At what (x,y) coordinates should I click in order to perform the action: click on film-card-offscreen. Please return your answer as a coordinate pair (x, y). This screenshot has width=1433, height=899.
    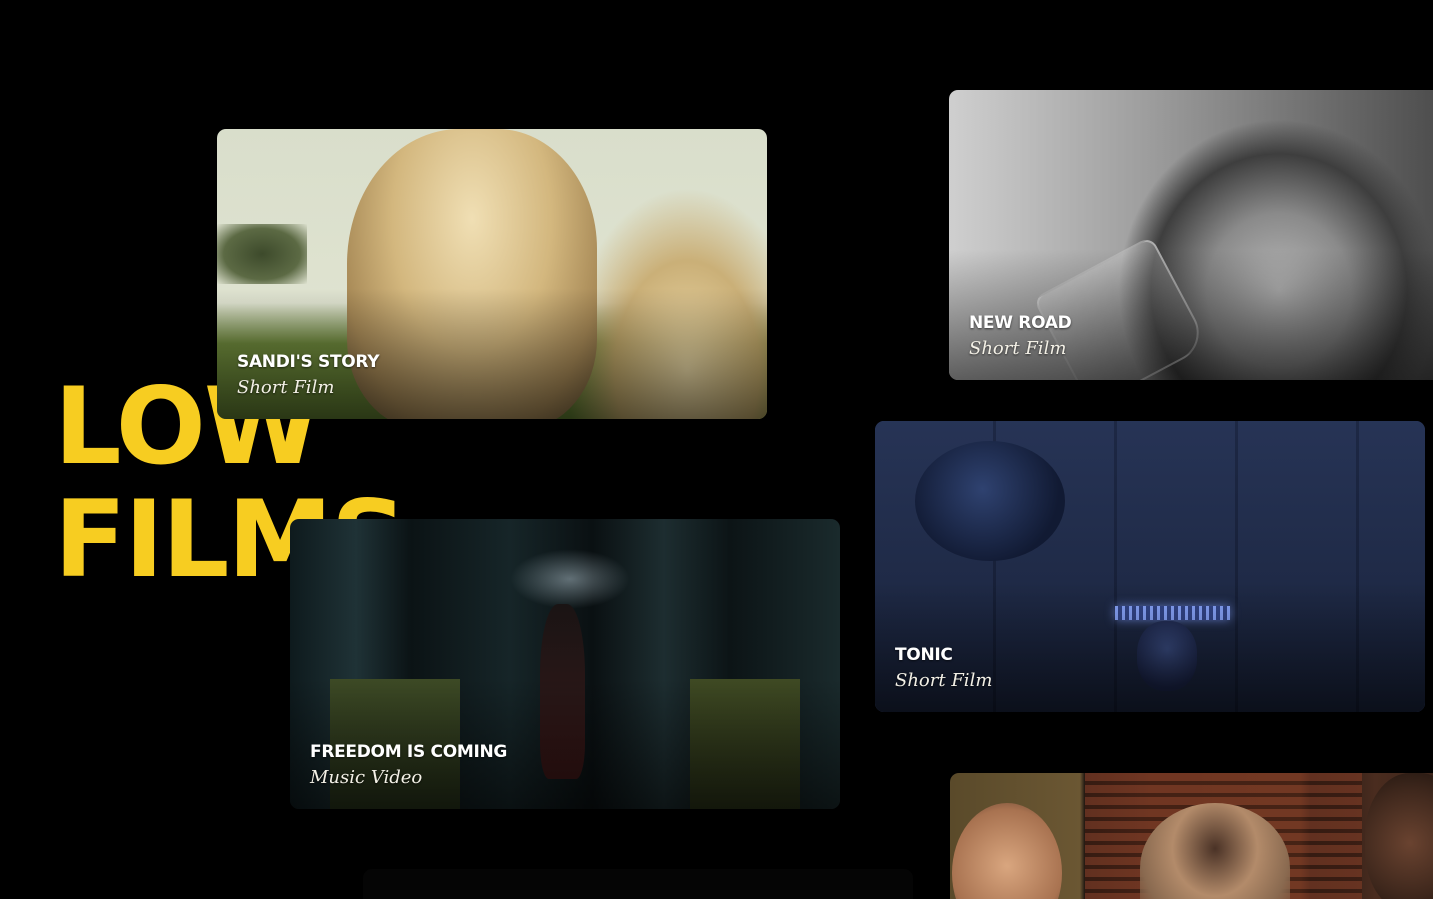
    Looking at the image, I should click on (638, 884).